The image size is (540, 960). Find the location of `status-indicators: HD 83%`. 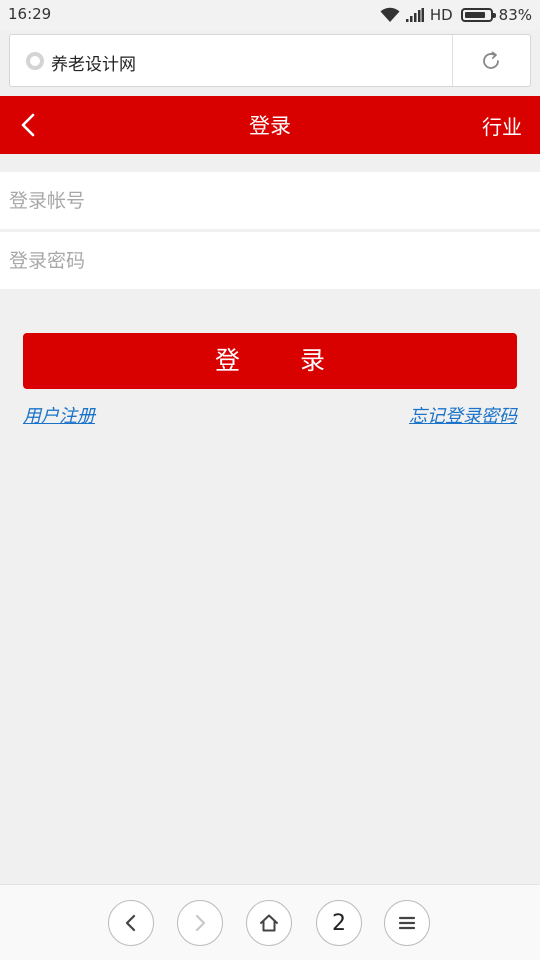

status-indicators: HD 83% is located at coordinates (456, 15).